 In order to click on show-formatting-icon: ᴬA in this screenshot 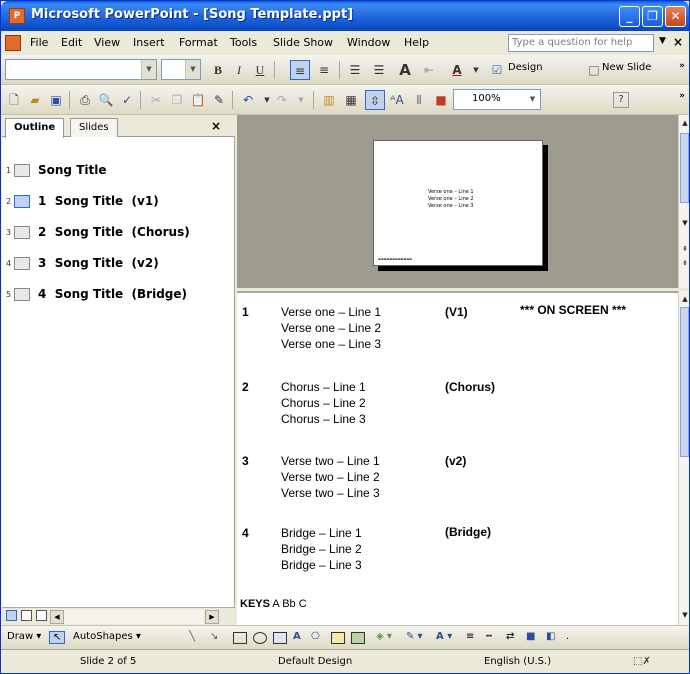, I will do `click(397, 100)`.